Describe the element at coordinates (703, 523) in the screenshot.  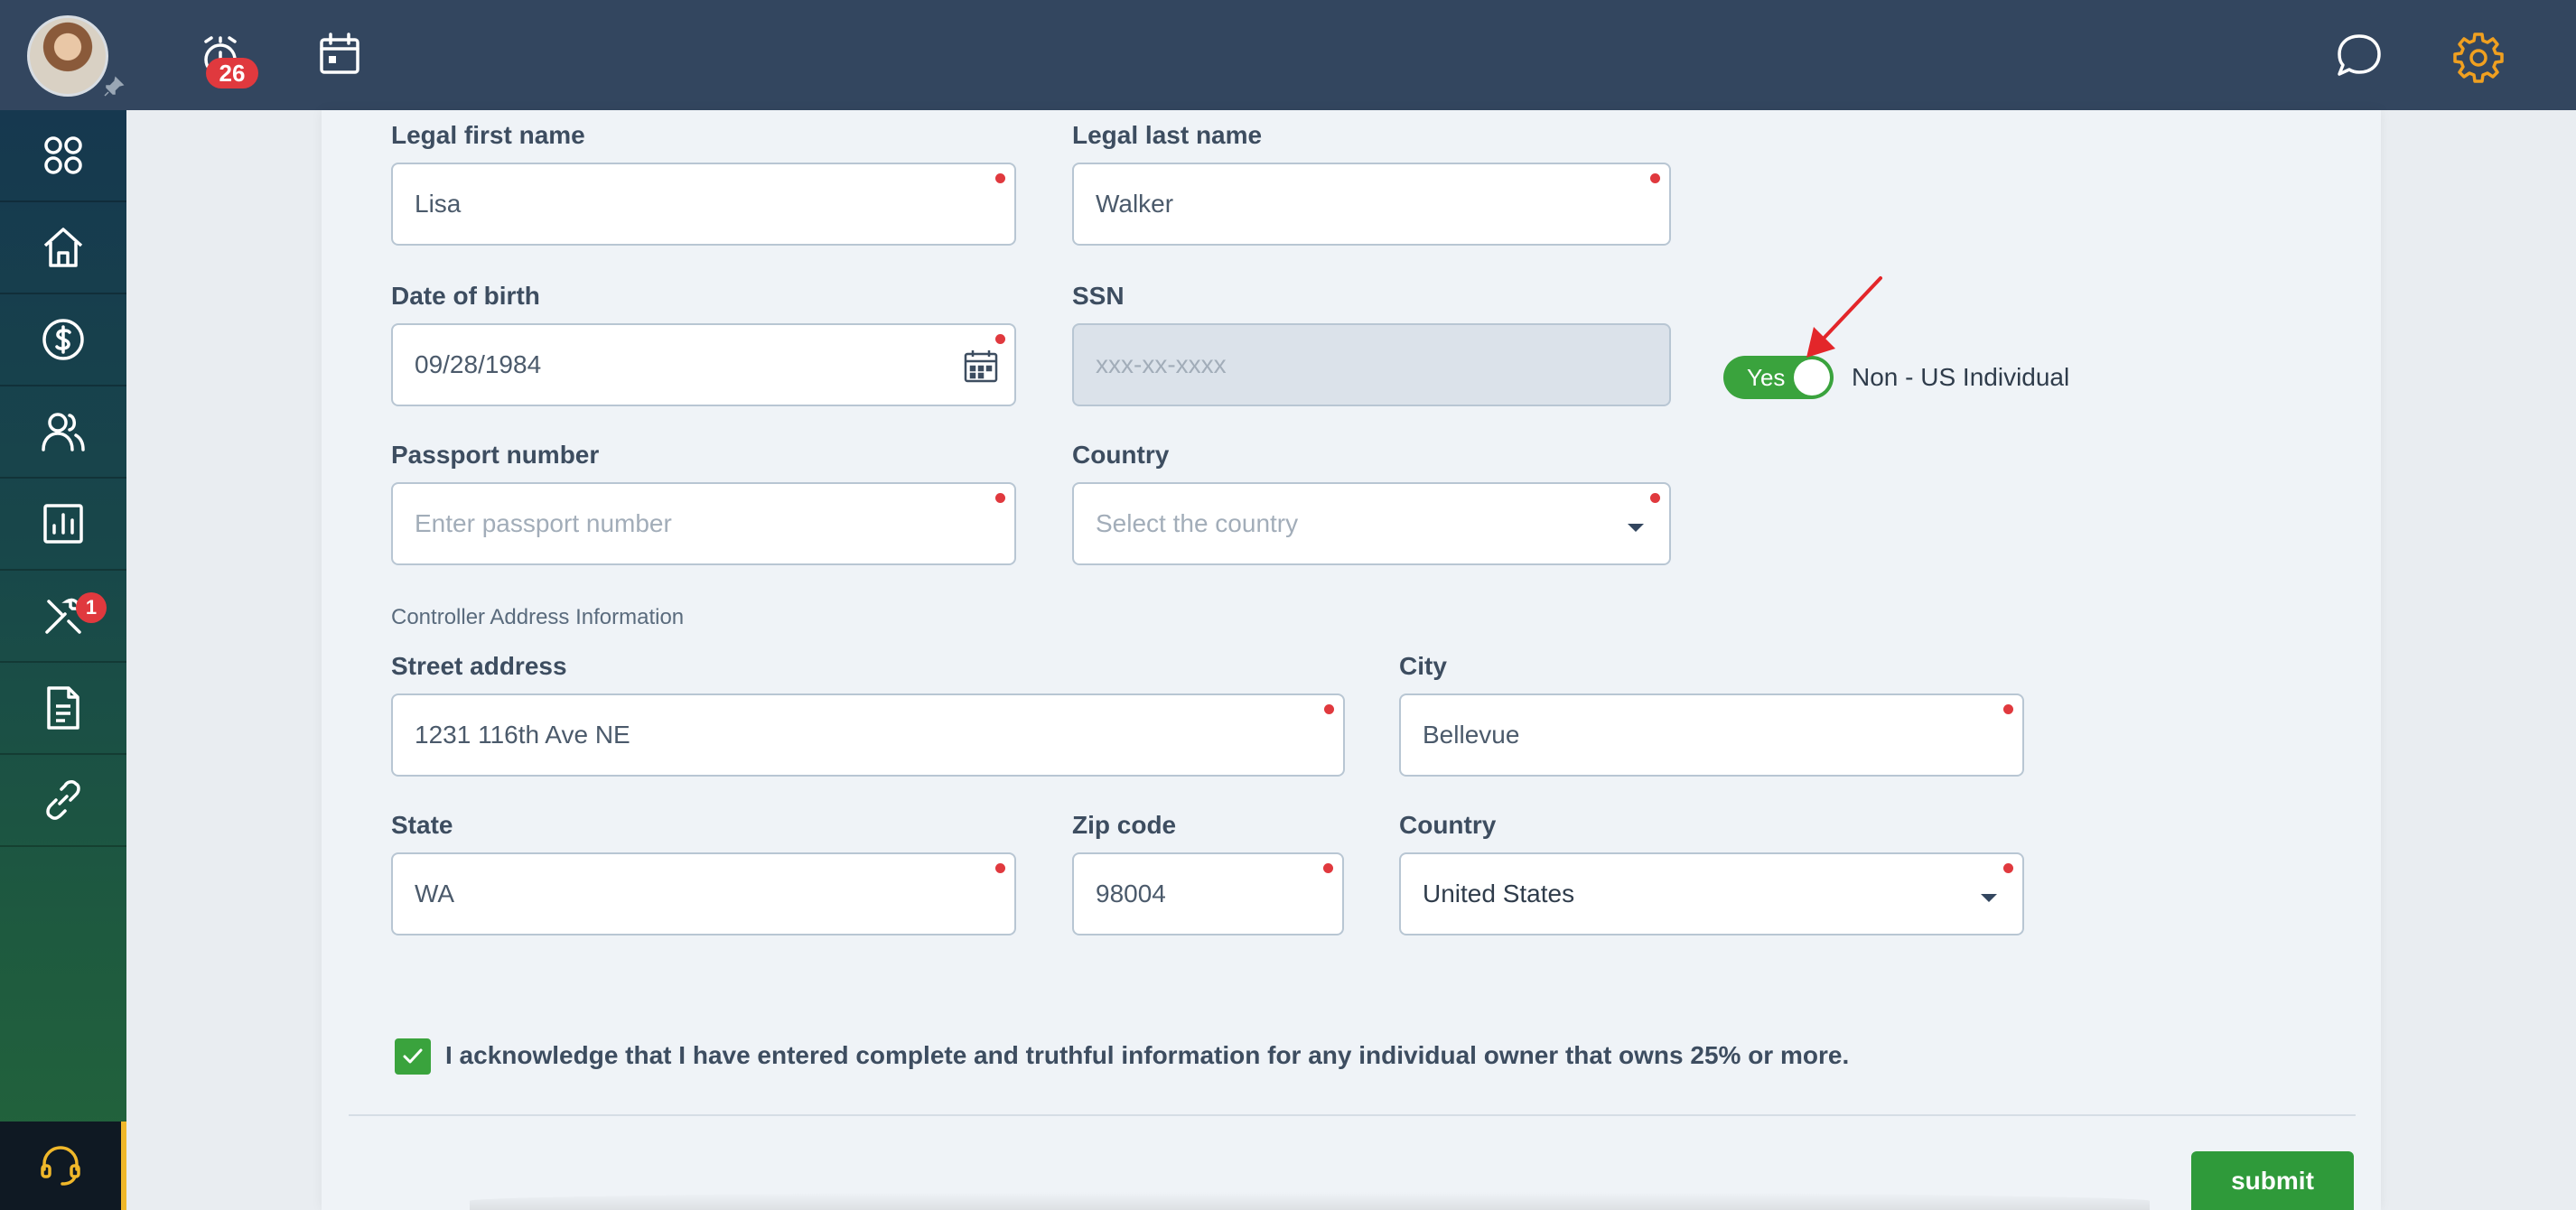
I see `passport-field: Enter passport number` at that location.